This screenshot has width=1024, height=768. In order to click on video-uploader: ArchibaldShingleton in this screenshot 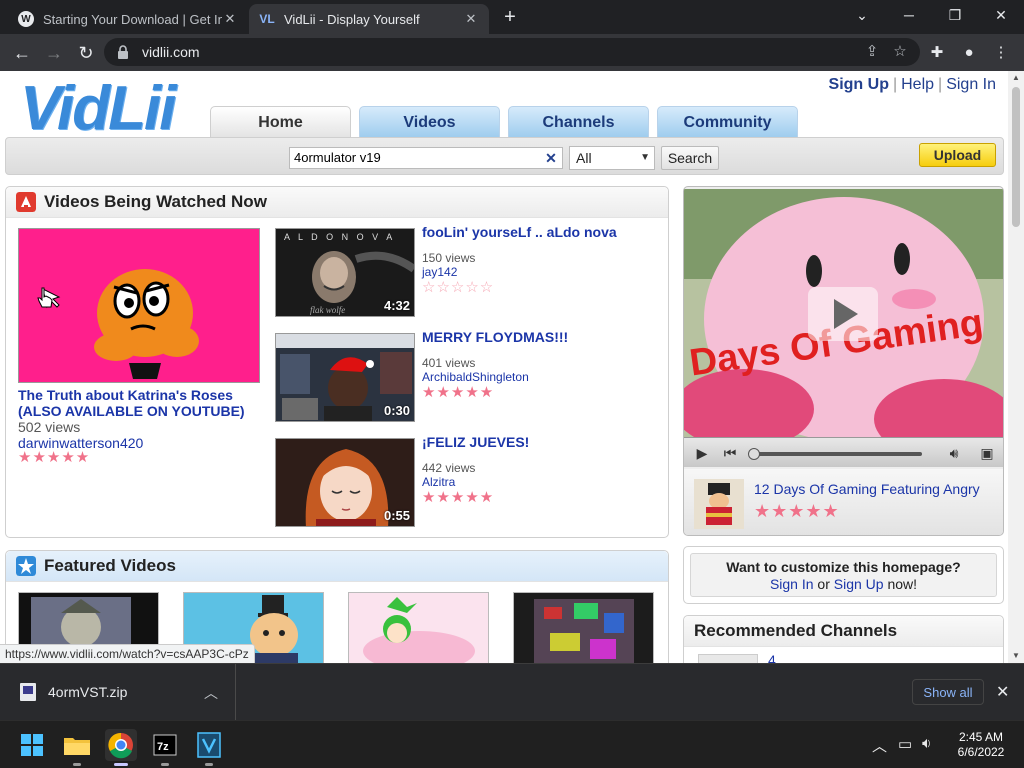, I will do `click(542, 377)`.